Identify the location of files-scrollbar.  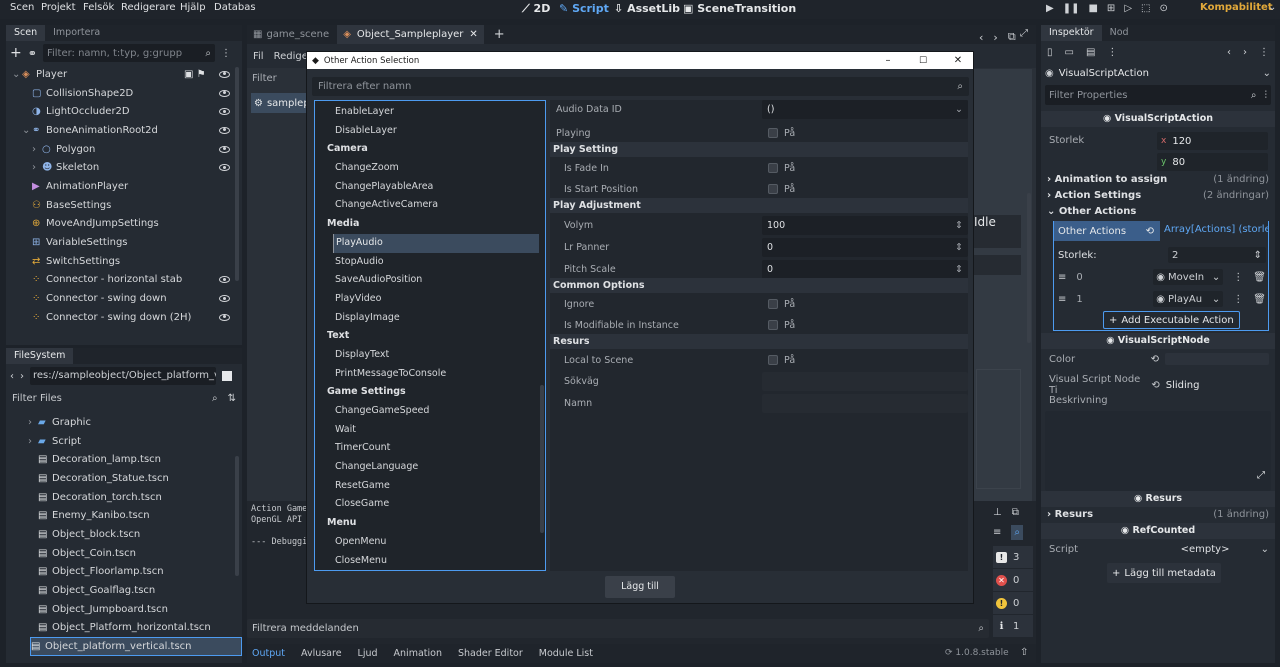
(237, 516).